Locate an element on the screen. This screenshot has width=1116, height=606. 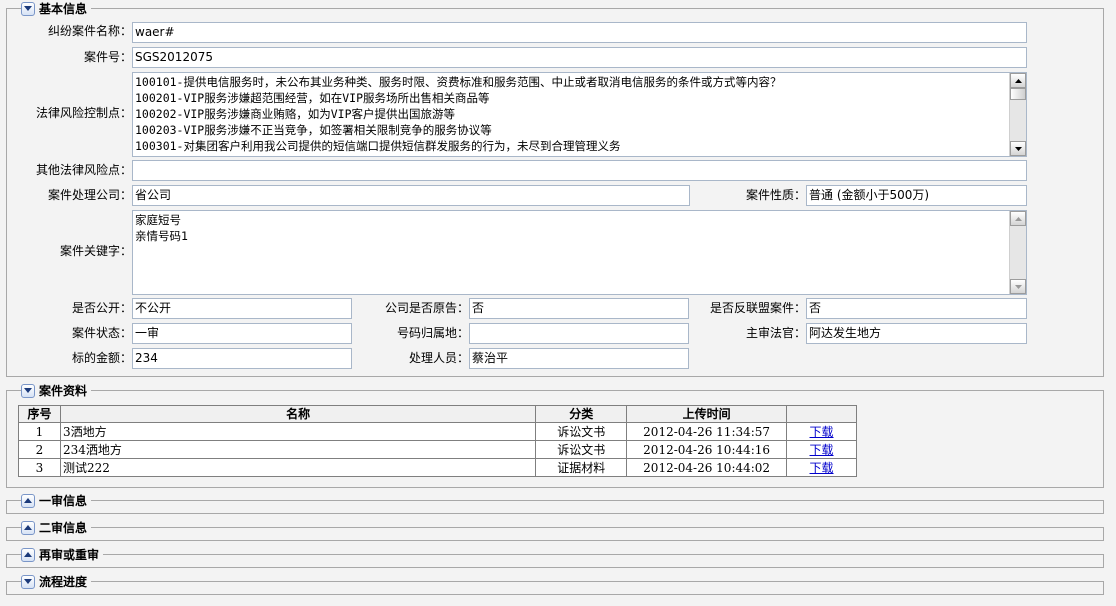
col-header-no: 序号 is located at coordinates (39, 414).